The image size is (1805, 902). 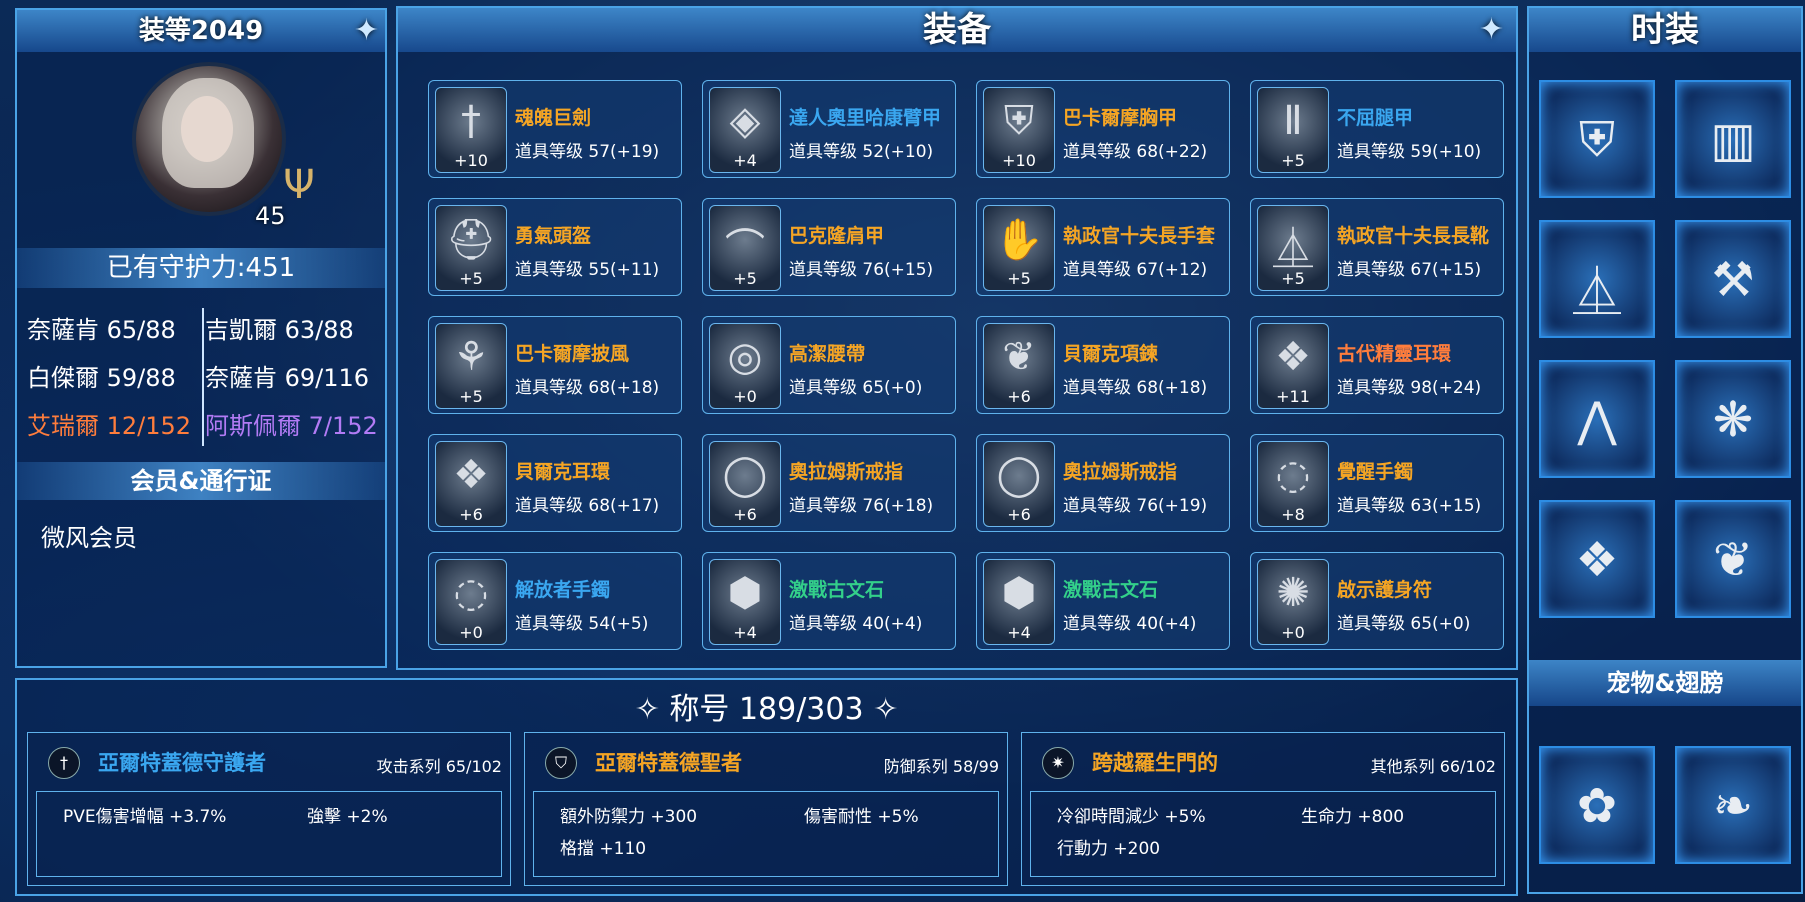 I want to click on enhance-level: +8, so click(x=1293, y=514).